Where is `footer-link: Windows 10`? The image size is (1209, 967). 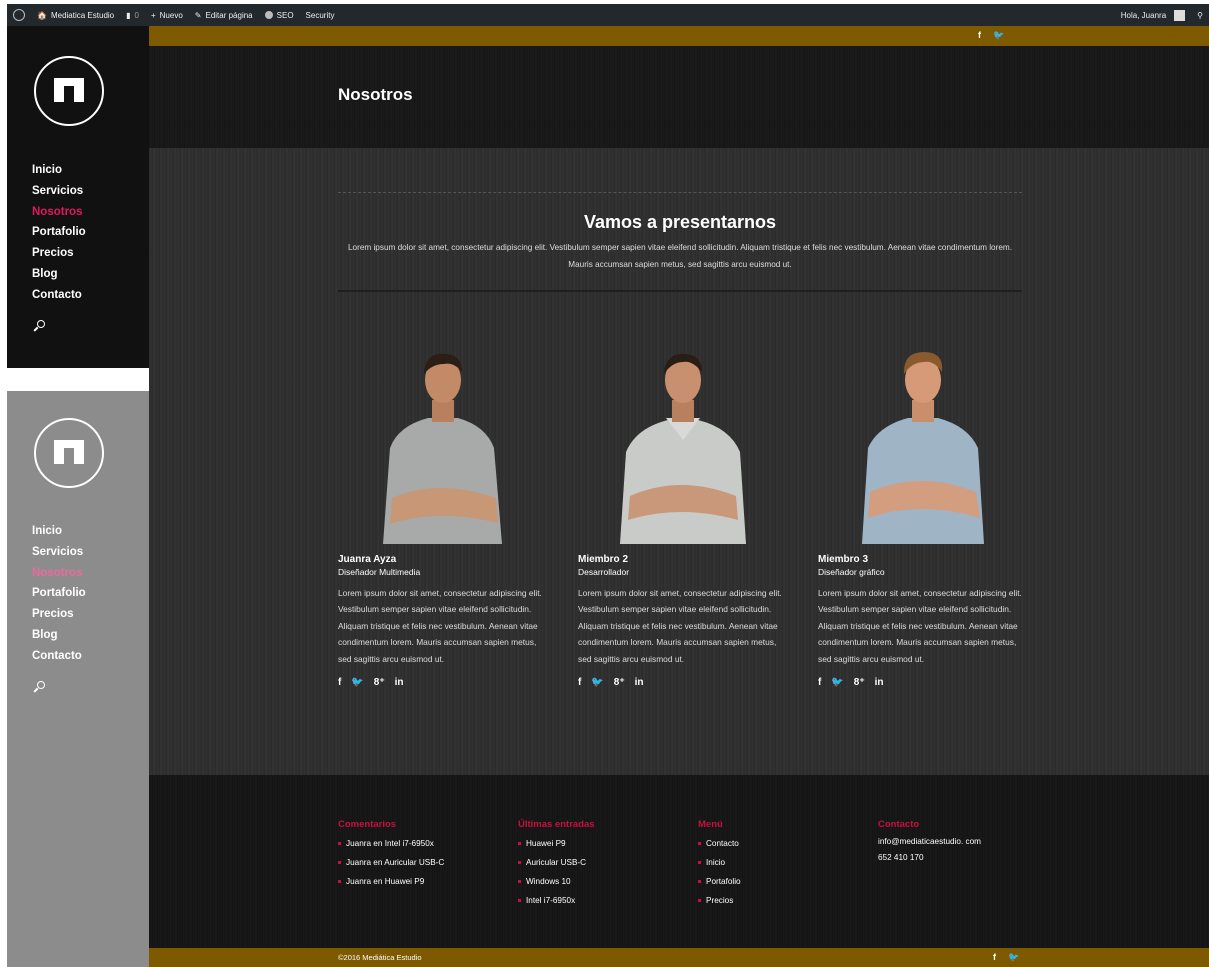
footer-link: Windows 10 is located at coordinates (556, 881).